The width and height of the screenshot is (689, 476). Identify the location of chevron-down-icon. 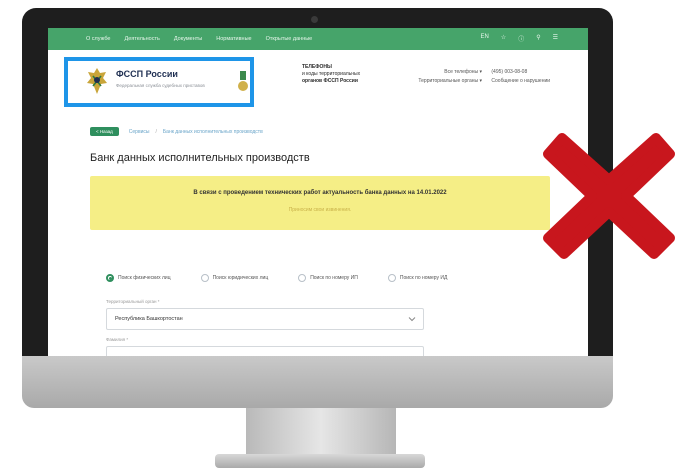
(412, 319).